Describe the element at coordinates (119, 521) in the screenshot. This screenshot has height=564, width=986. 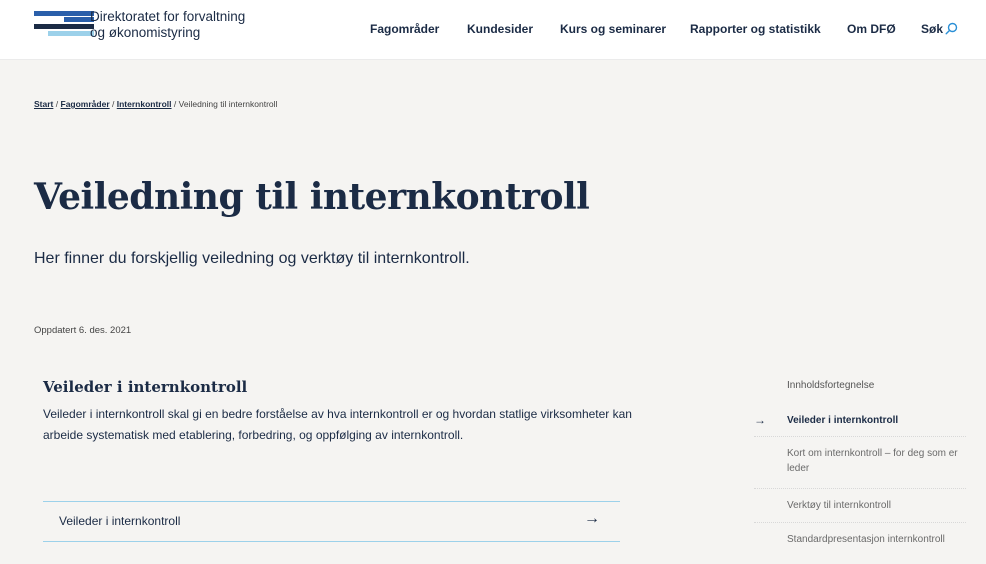
I see `veileder-link-label: Veileder i internkontroll` at that location.